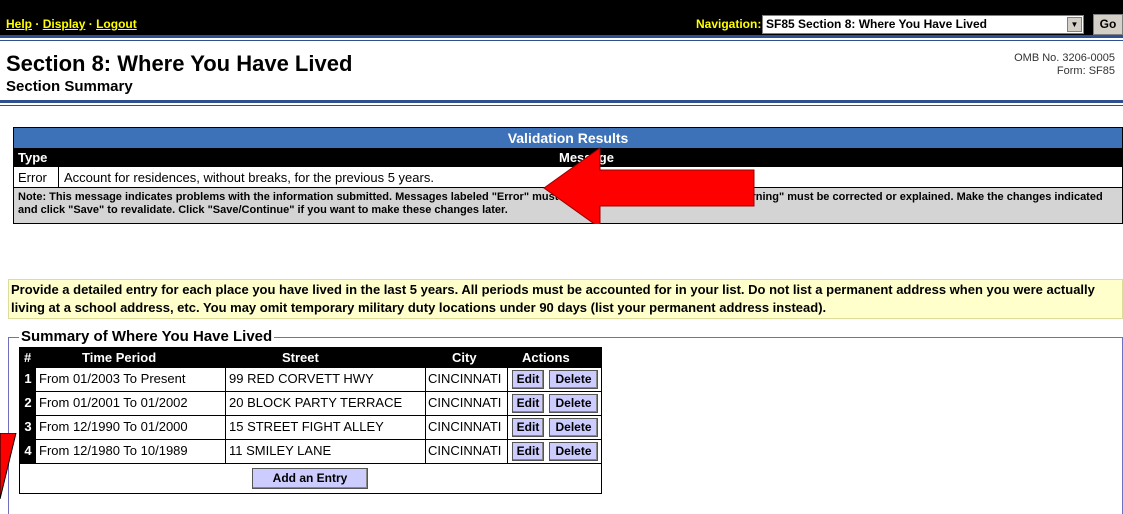 The width and height of the screenshot is (1123, 514). Describe the element at coordinates (464, 357) in the screenshot. I see `col-city: City` at that location.